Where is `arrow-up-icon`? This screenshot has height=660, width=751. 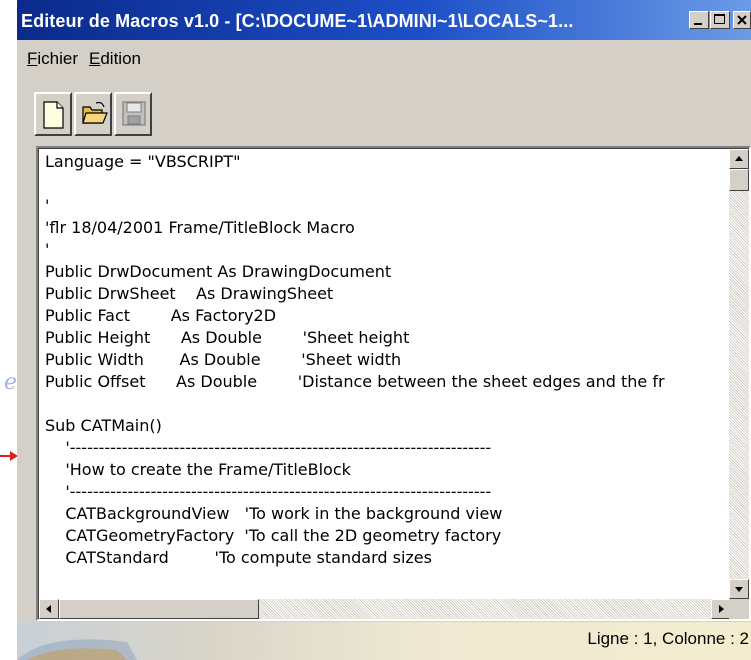
arrow-up-icon is located at coordinates (739, 158).